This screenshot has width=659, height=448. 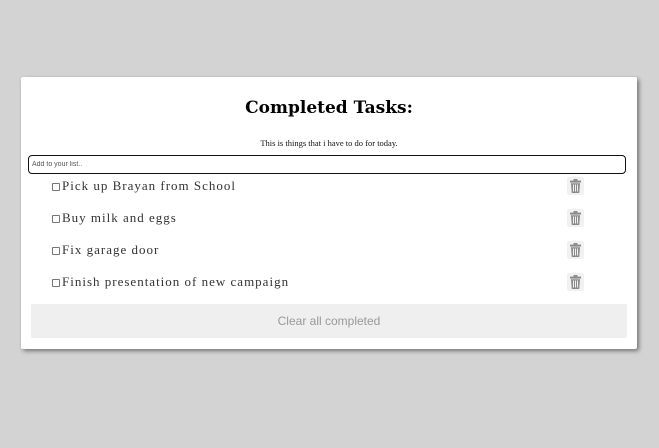 What do you see at coordinates (329, 190) in the screenshot?
I see `task-item: Pick up Brayan from School` at bounding box center [329, 190].